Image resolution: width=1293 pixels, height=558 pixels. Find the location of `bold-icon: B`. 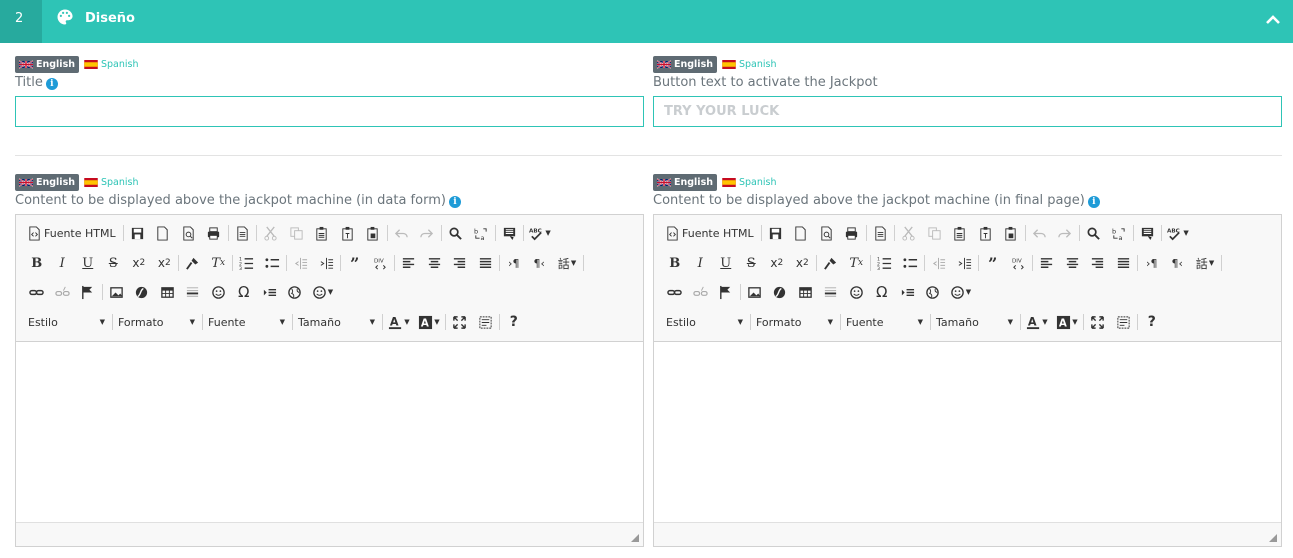

bold-icon: B is located at coordinates (675, 263).